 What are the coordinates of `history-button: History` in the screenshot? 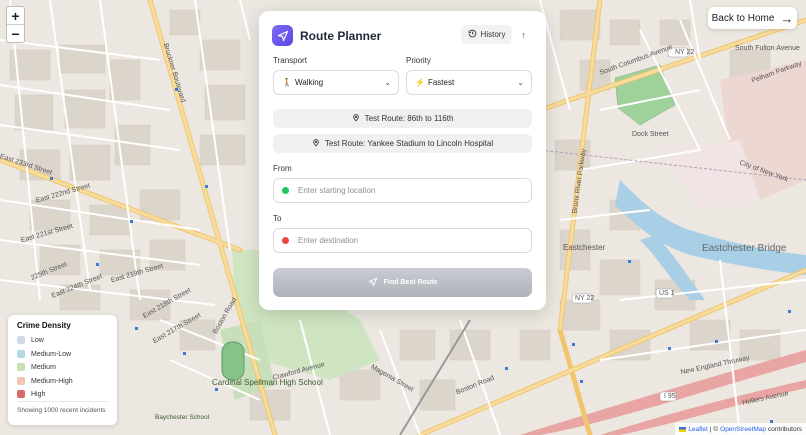 It's located at (486, 34).